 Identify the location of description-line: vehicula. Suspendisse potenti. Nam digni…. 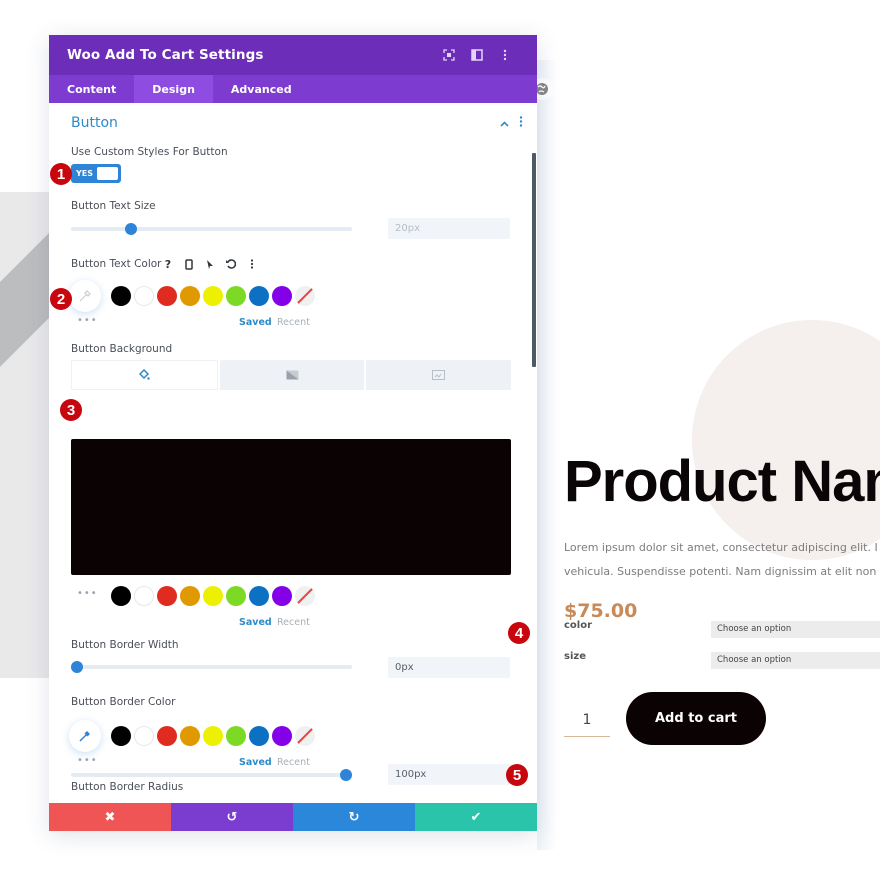
(720, 571).